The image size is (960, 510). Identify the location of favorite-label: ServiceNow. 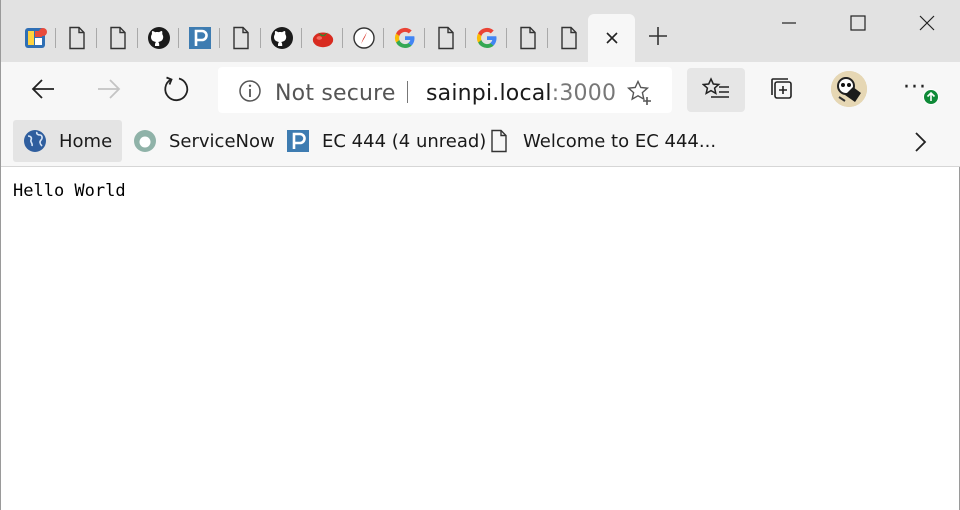
(222, 141).